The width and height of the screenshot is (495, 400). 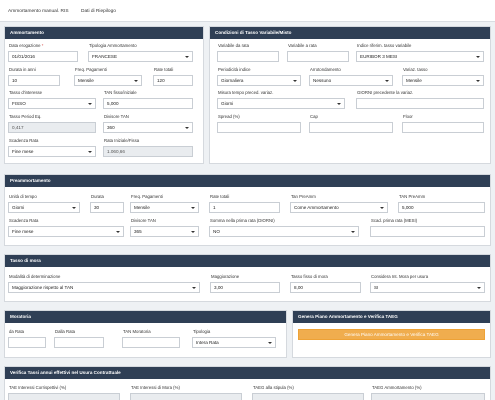 I want to click on pre-rate-totali-input: 1, so click(x=244, y=207).